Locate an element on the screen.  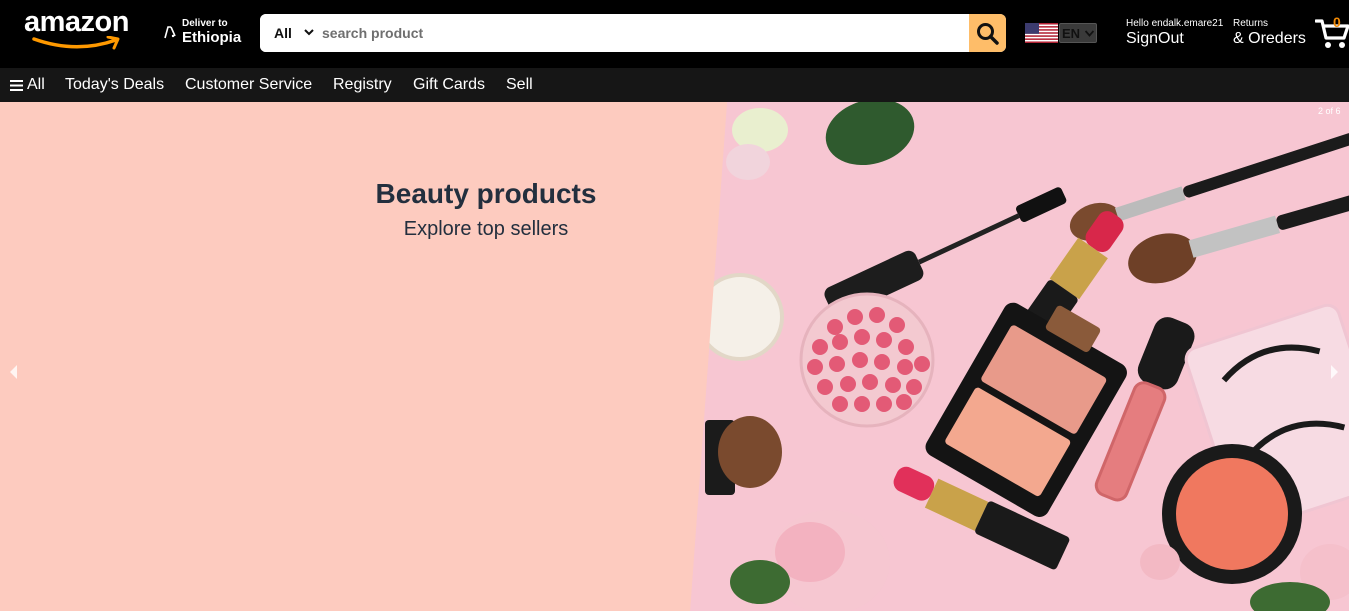
nav-item-gift-cards: Gift Cards is located at coordinates (449, 85).